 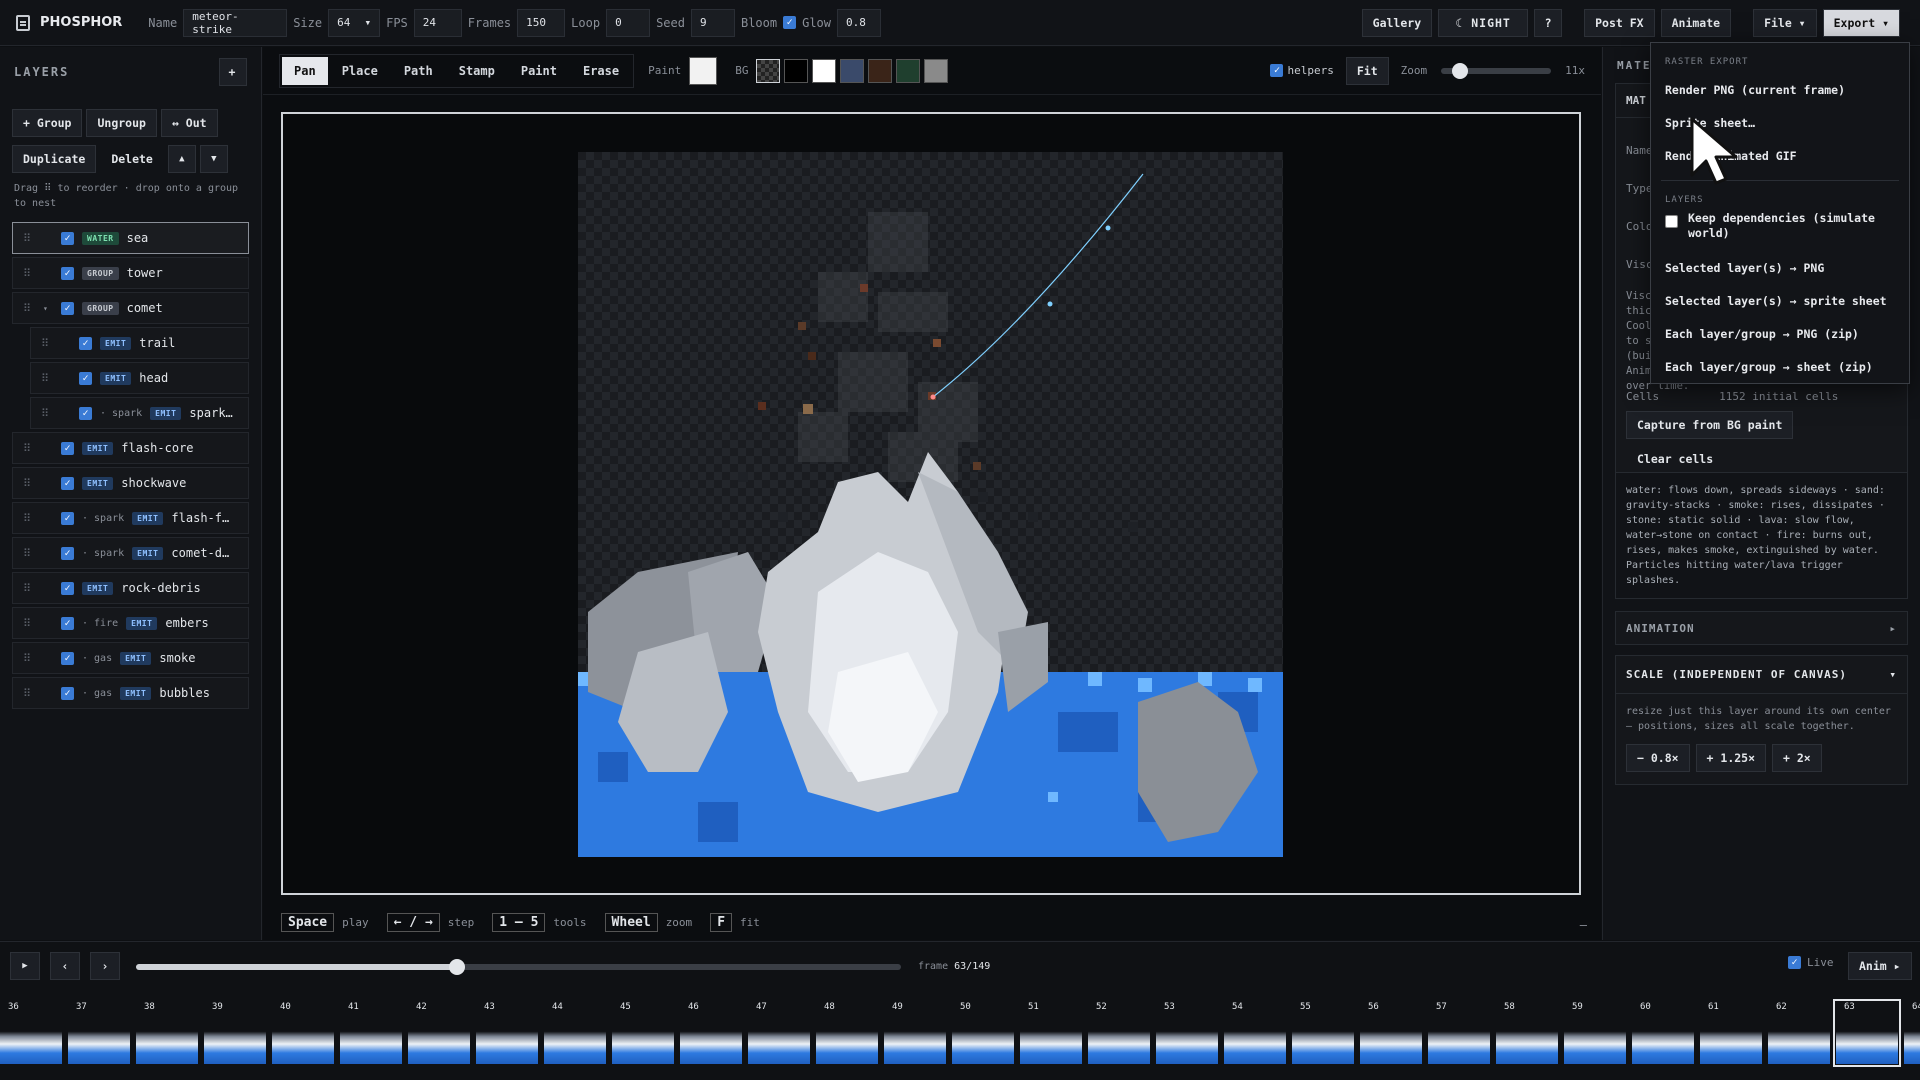 What do you see at coordinates (139, 378) in the screenshot?
I see `layer-row: ⠿ ✓ EMIT head` at bounding box center [139, 378].